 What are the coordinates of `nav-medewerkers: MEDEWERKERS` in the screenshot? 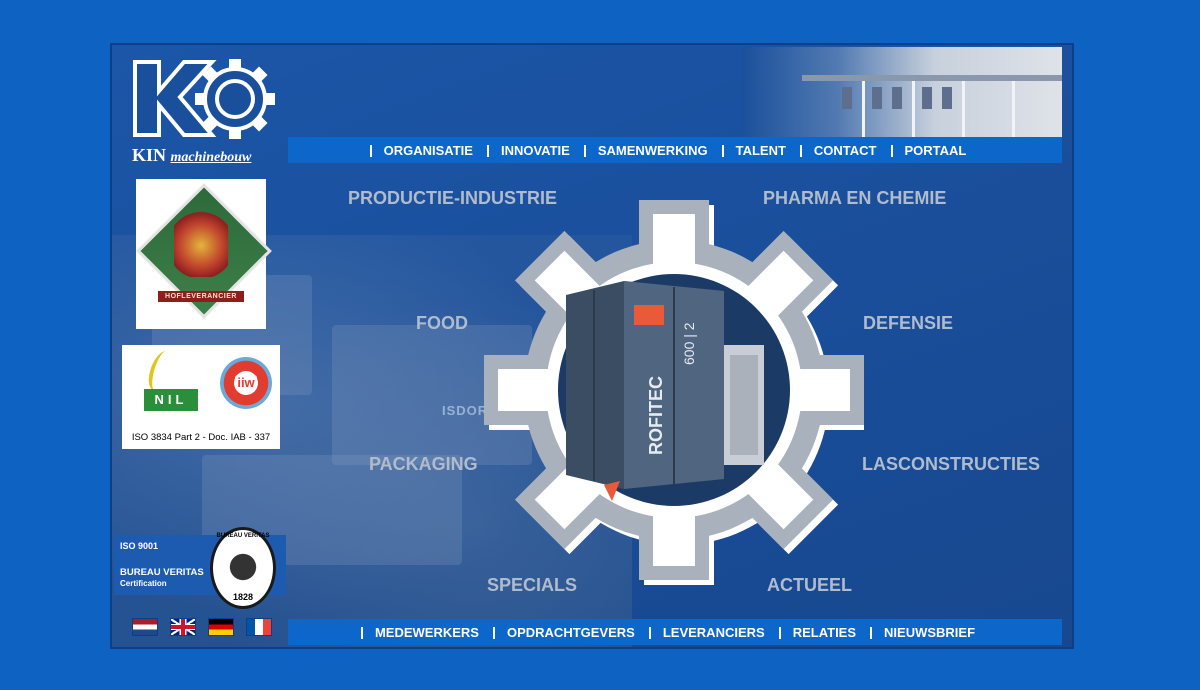 It's located at (426, 632).